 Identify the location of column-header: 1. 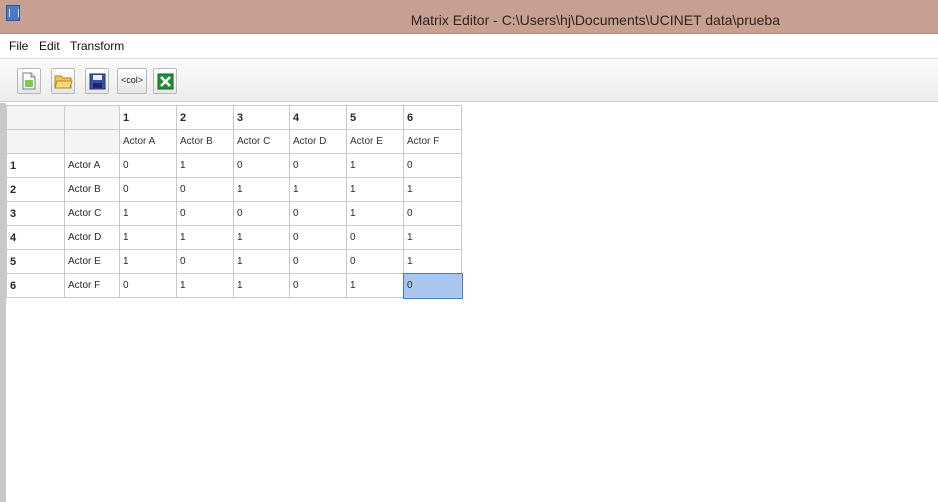
(148, 117).